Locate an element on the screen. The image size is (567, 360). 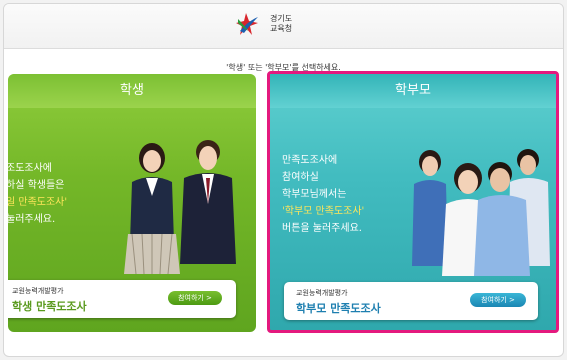
student-card-title: 학생 만족도조사 is located at coordinates (49, 306).